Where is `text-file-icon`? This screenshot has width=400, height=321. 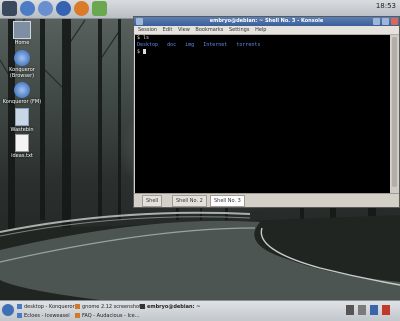
text-file-icon is located at coordinates (22, 143).